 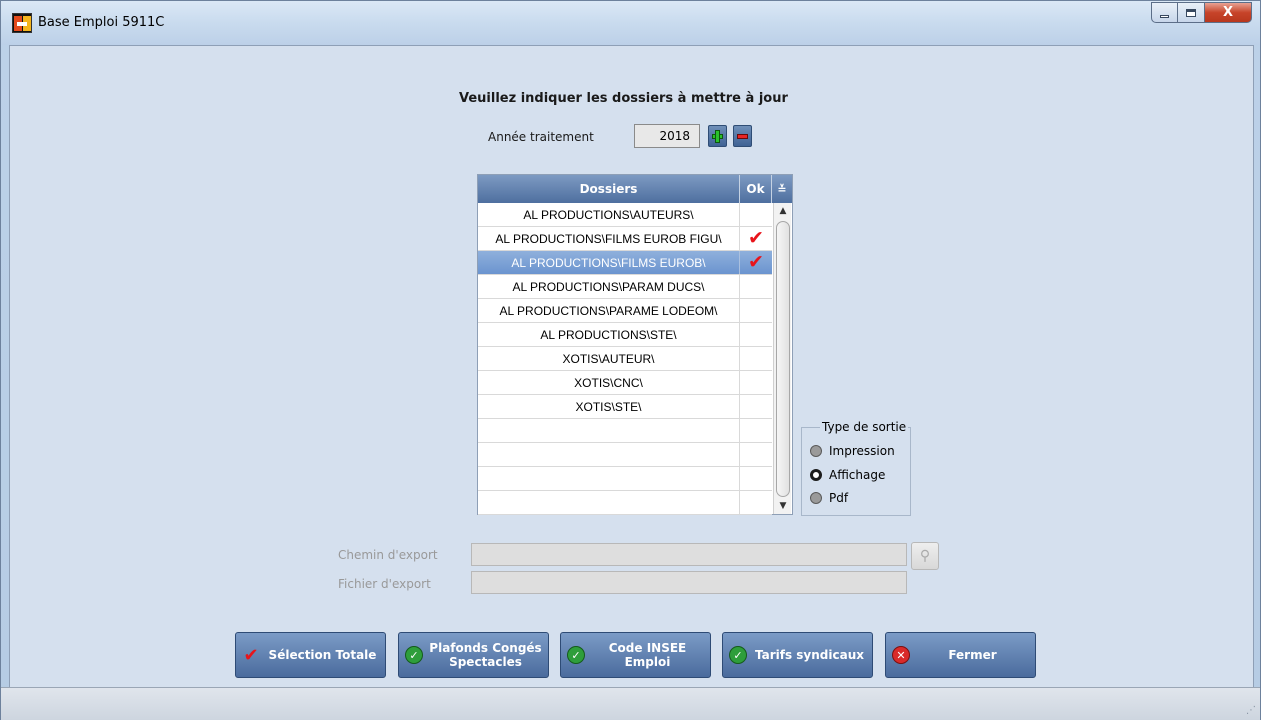 I want to click on radio-affichage: Affichage, so click(x=847, y=475).